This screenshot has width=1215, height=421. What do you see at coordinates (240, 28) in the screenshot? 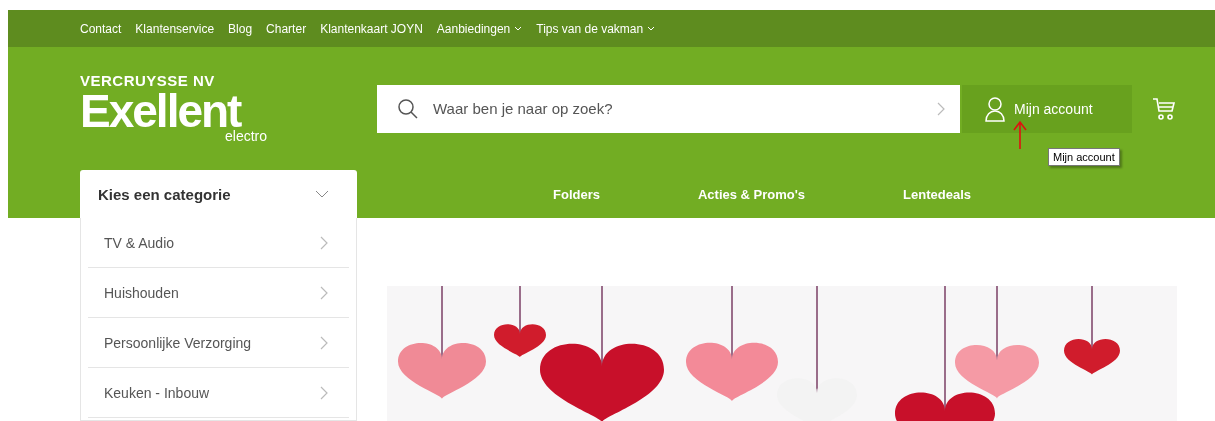
I see `top-link: Blog` at bounding box center [240, 28].